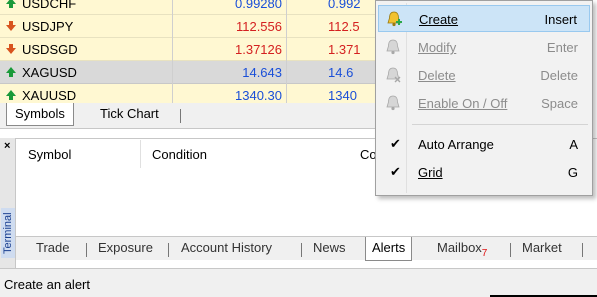  I want to click on tab-tick-chart: Tick Chart, so click(129, 114).